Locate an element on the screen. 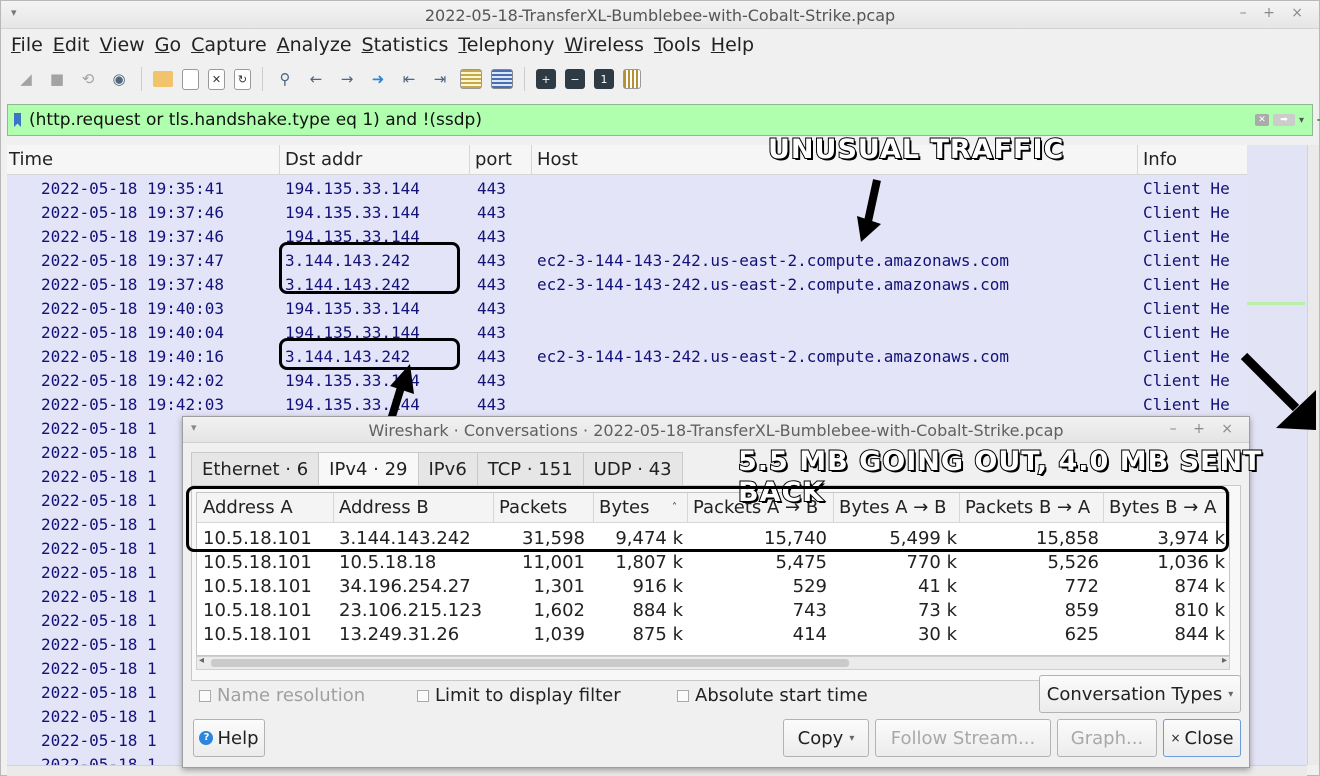 This screenshot has width=1320, height=776. restart-capture-icon: ⟲ is located at coordinates (88, 79).